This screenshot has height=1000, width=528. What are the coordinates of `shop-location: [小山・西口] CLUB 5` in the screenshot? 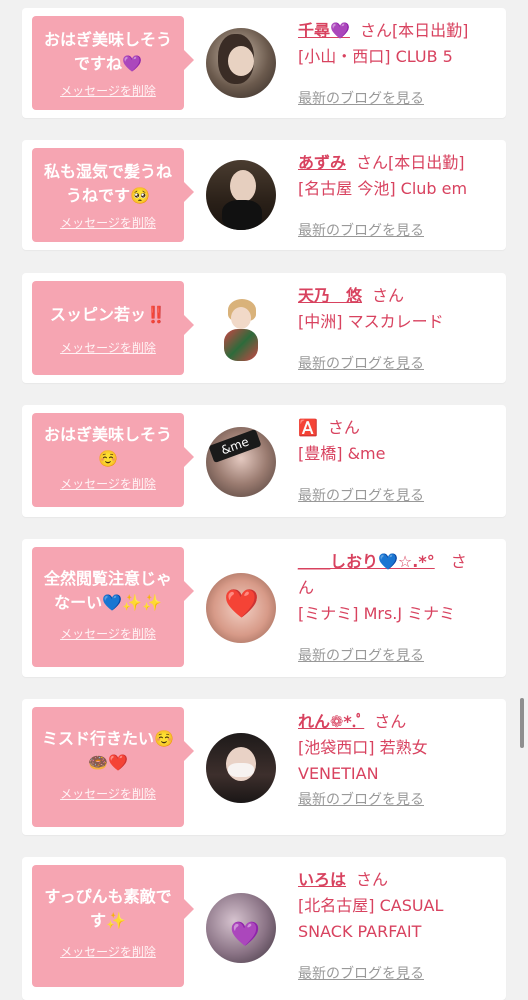 It's located at (375, 56).